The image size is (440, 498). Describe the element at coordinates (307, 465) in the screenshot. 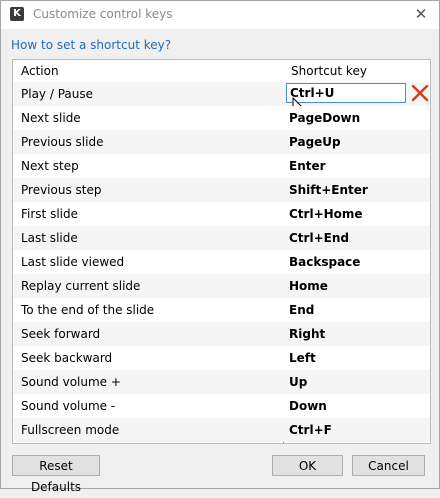

I see `ok-button: OK` at that location.